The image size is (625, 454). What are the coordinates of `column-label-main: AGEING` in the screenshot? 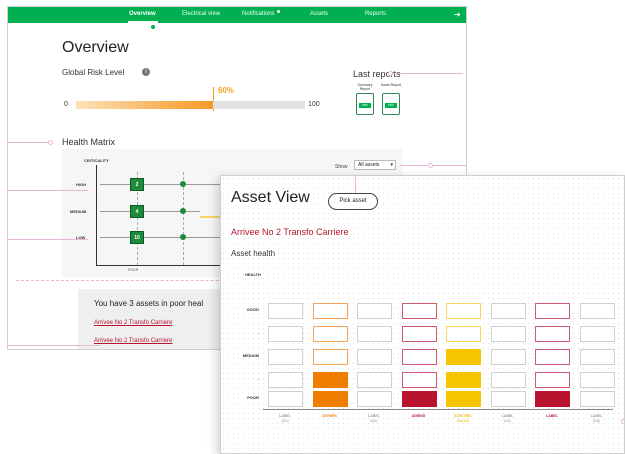 It's located at (418, 416).